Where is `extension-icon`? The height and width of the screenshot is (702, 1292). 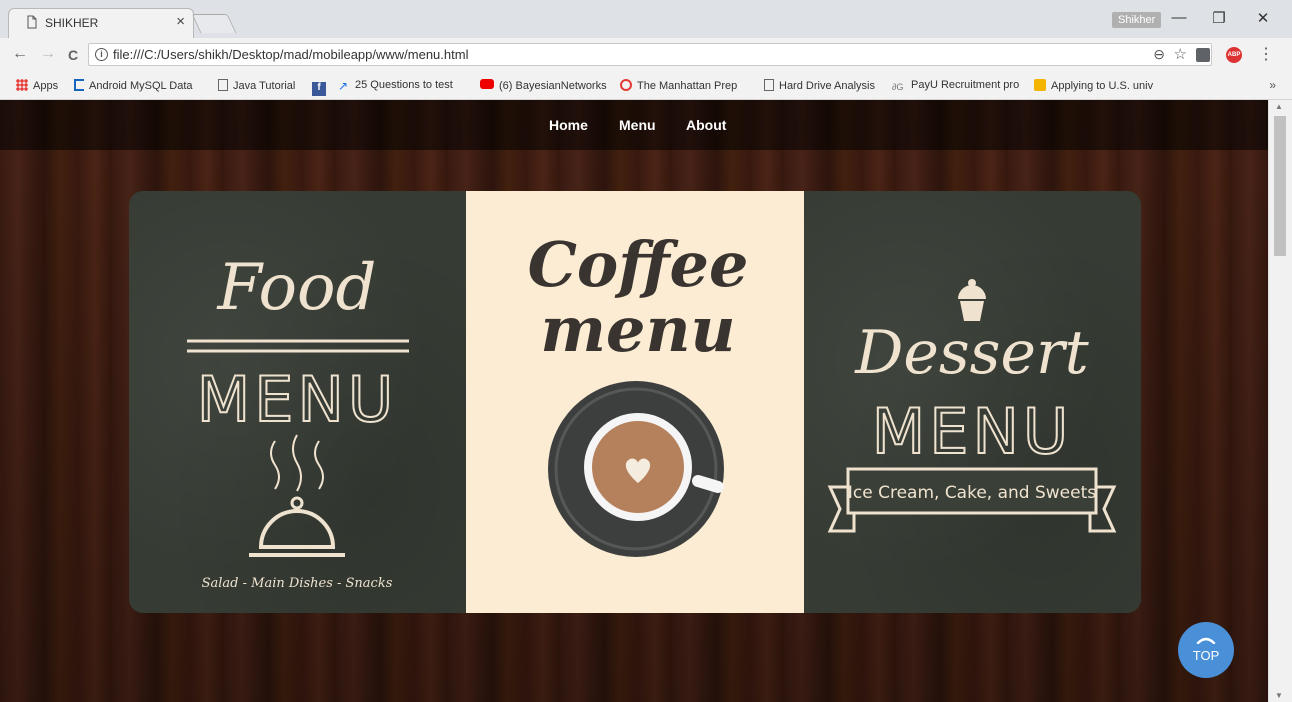 extension-icon is located at coordinates (1203, 55).